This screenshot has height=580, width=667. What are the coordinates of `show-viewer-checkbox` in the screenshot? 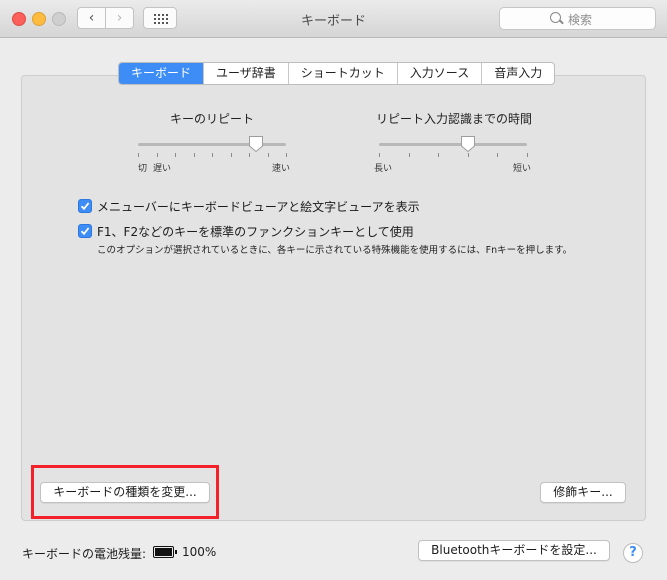 It's located at (85, 206).